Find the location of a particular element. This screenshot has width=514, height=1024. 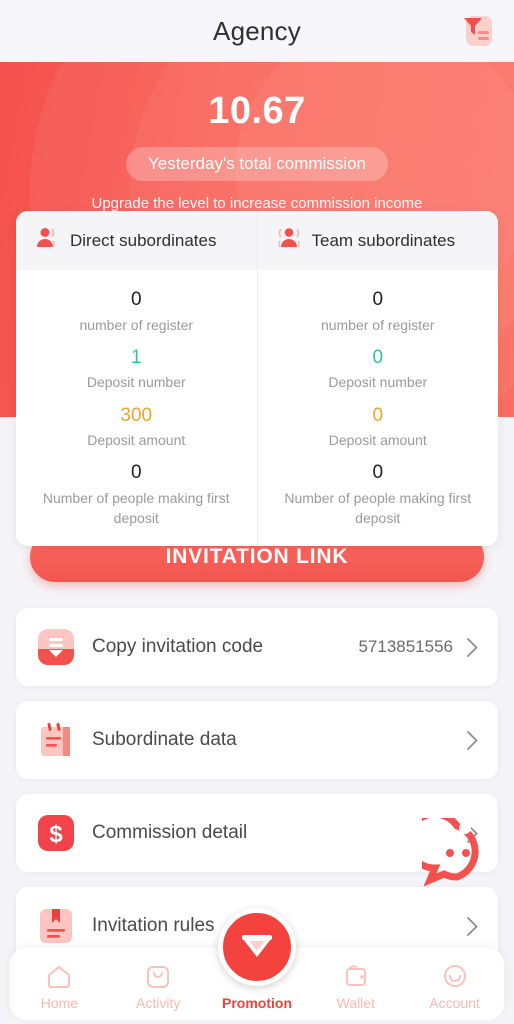

people-group-icon is located at coordinates (289, 240).